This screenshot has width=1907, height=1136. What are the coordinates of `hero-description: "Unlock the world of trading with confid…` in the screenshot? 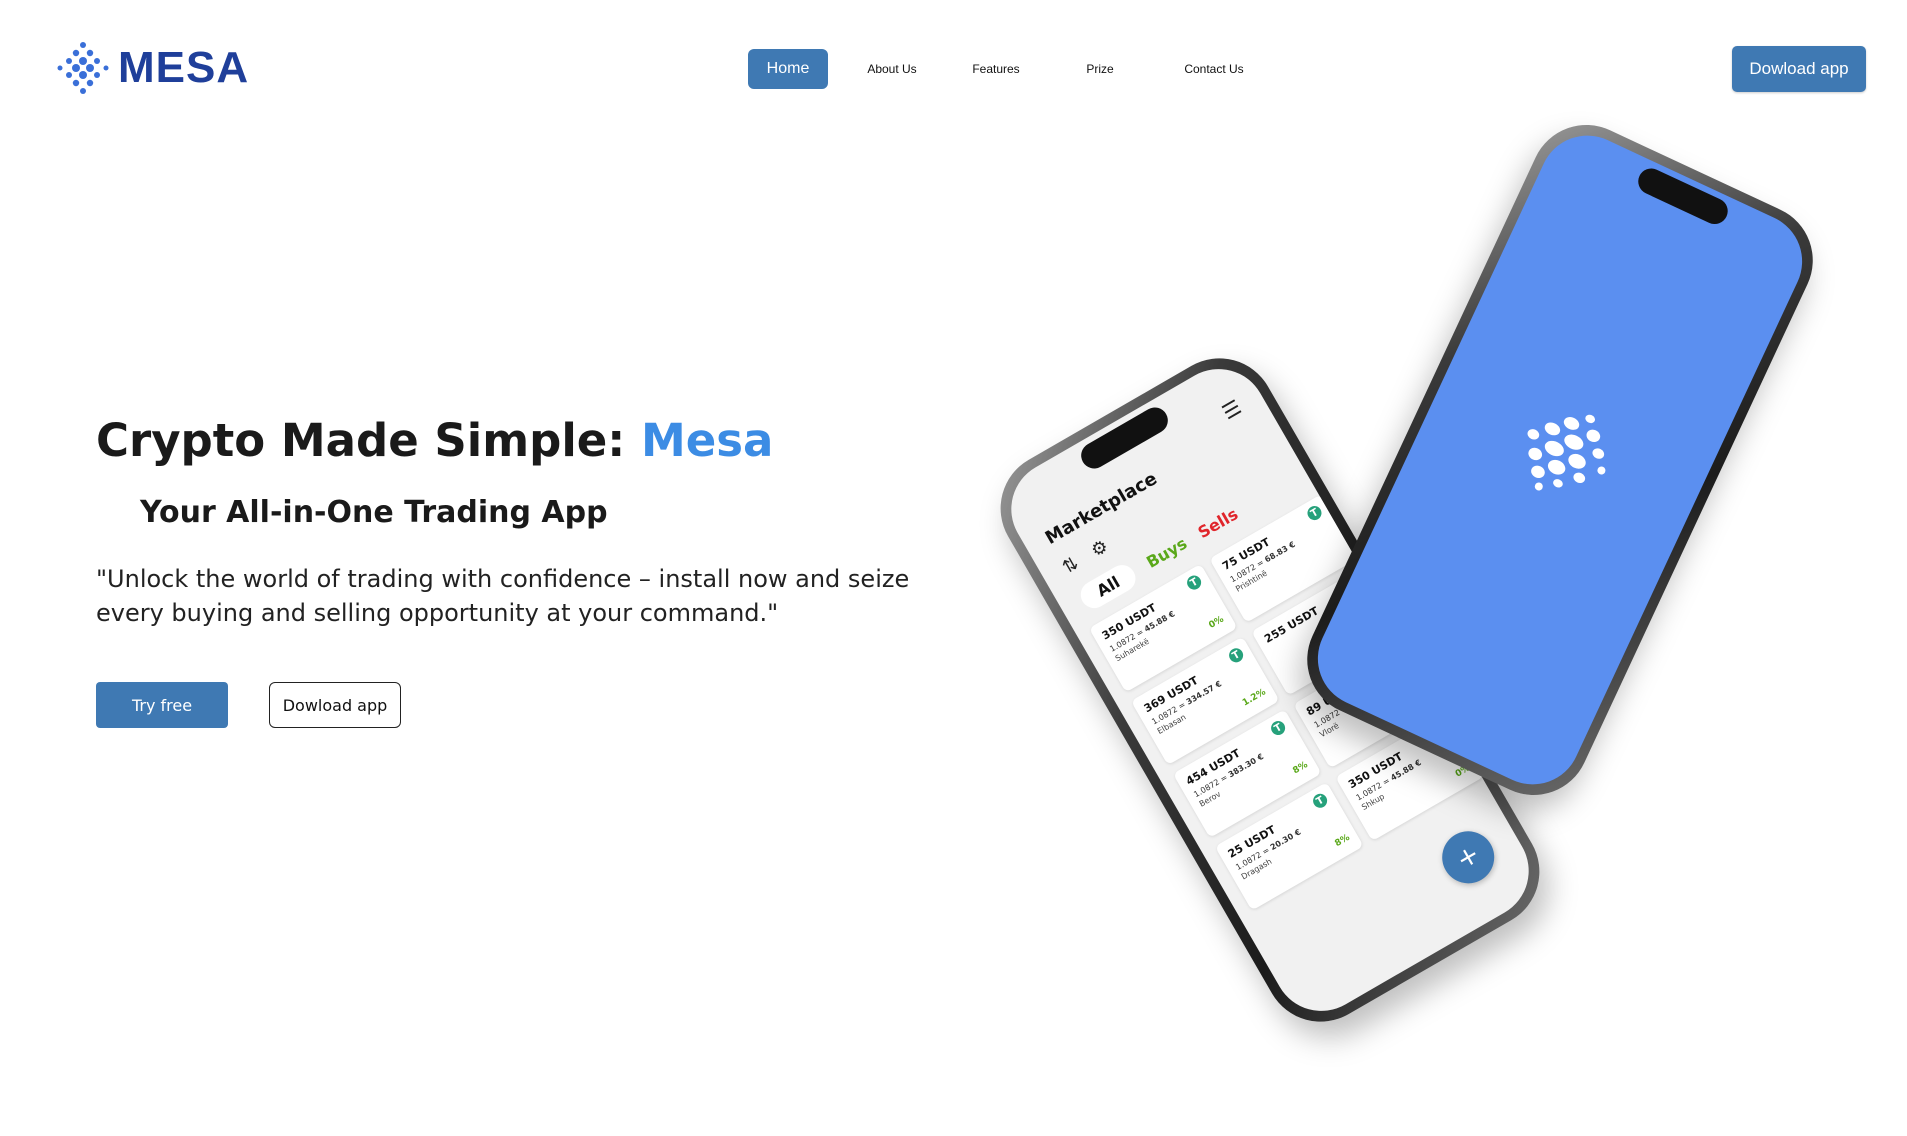 It's located at (503, 596).